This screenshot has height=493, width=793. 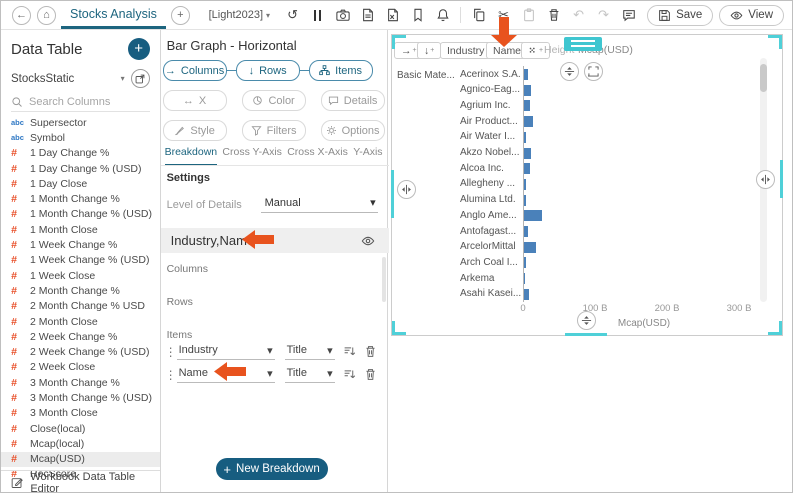 What do you see at coordinates (479, 15) in the screenshot?
I see `copy-icon` at bounding box center [479, 15].